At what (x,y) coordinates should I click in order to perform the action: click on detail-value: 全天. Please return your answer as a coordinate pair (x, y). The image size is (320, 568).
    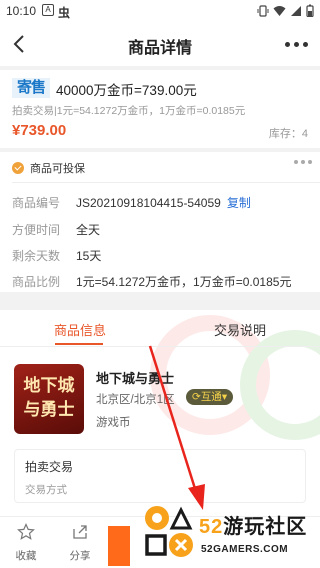
    Looking at the image, I should click on (88, 230).